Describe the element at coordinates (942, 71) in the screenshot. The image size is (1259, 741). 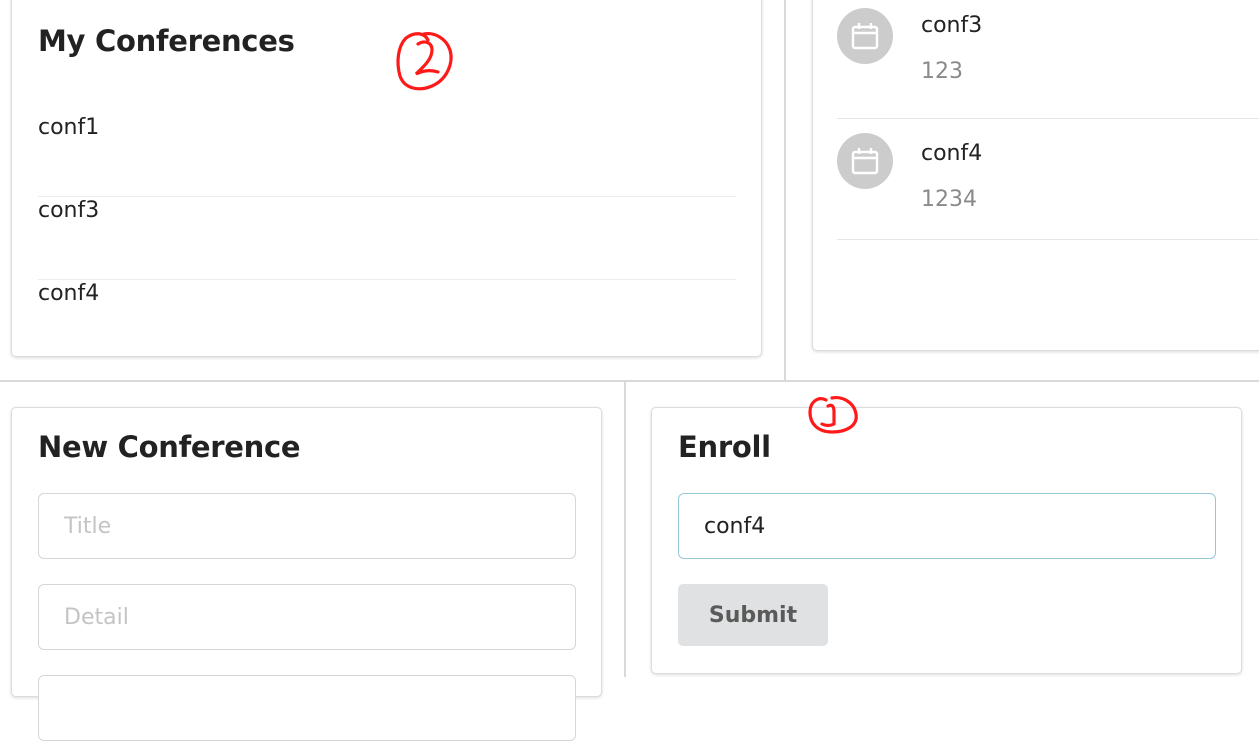
I see `conference-description: 123` at that location.